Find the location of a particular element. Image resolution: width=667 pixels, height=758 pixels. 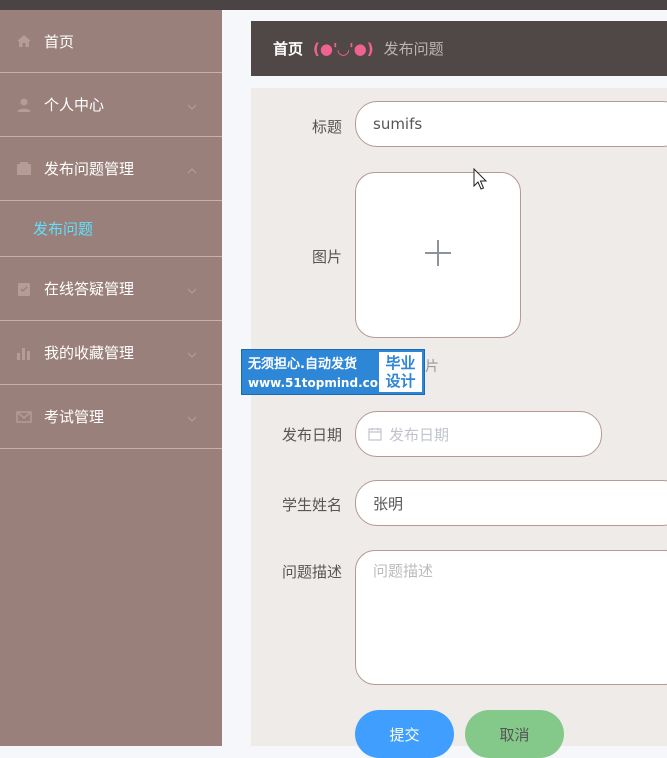

watermark-badge-line1: 毕业 is located at coordinates (400, 363).